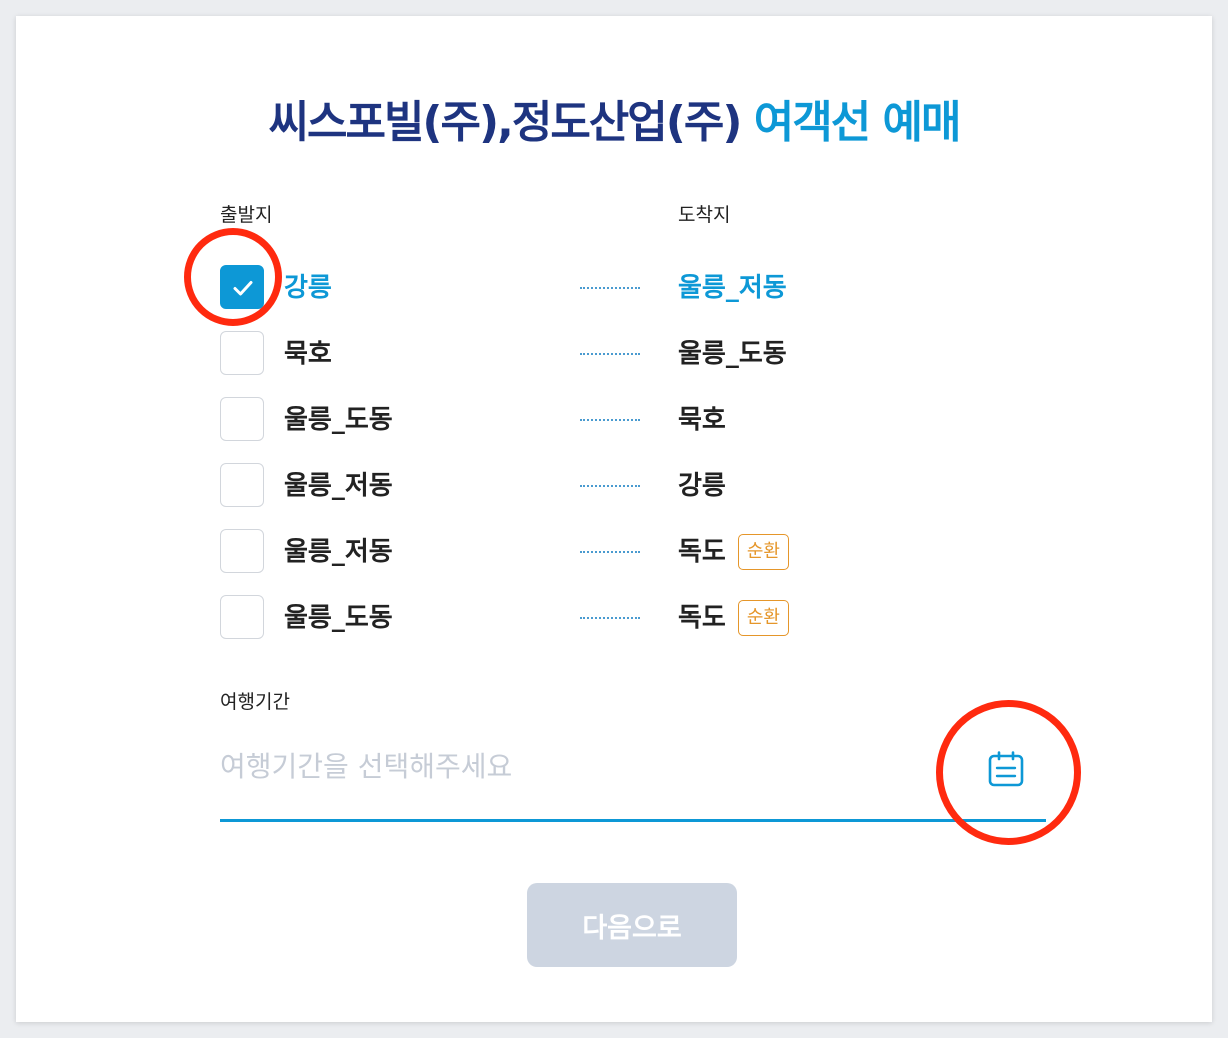 This screenshot has width=1228, height=1038. I want to click on route-row: 강릉 울릉_저동, so click(614, 288).